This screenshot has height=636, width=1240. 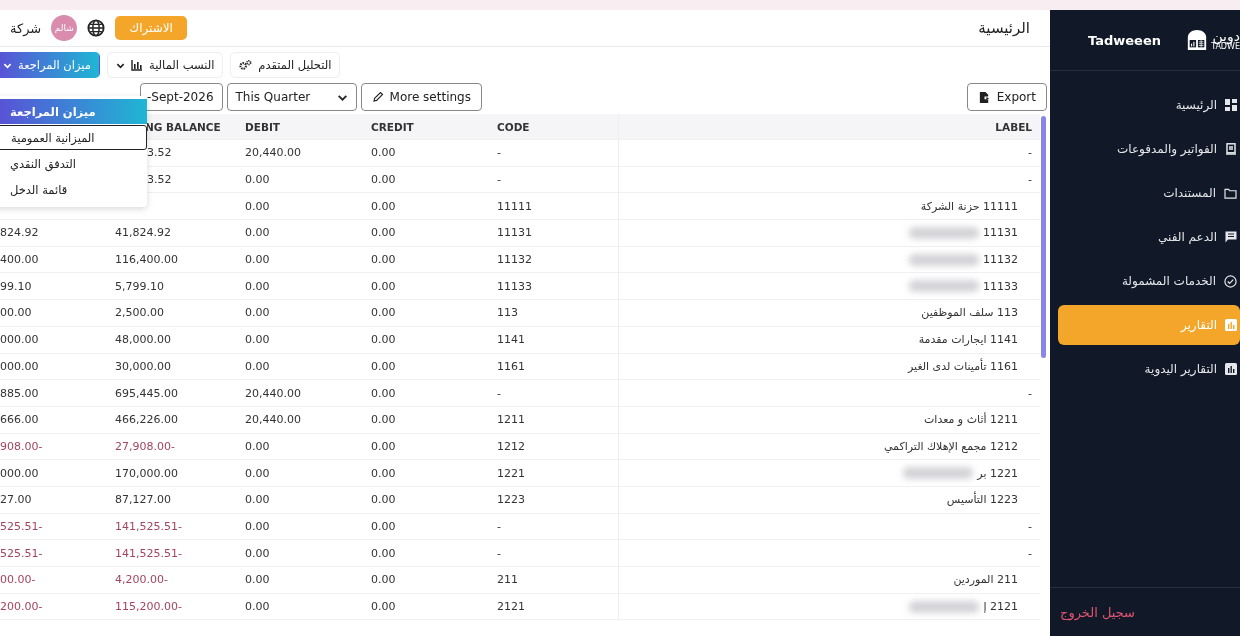 What do you see at coordinates (971, 420) in the screenshot?
I see `table-cell: 1211 أثاث و معدات` at bounding box center [971, 420].